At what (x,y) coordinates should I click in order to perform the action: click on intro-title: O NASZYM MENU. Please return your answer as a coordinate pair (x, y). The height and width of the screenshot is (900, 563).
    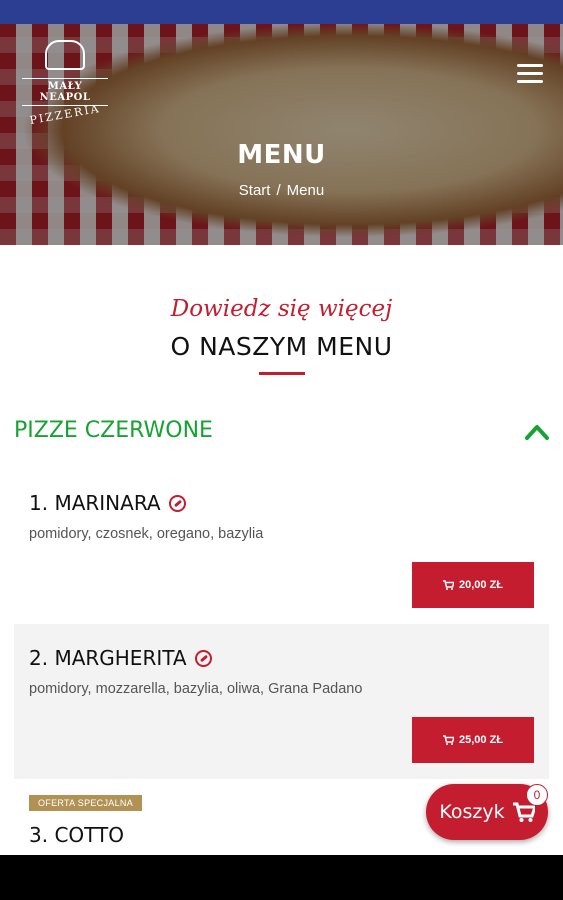
    Looking at the image, I should click on (281, 346).